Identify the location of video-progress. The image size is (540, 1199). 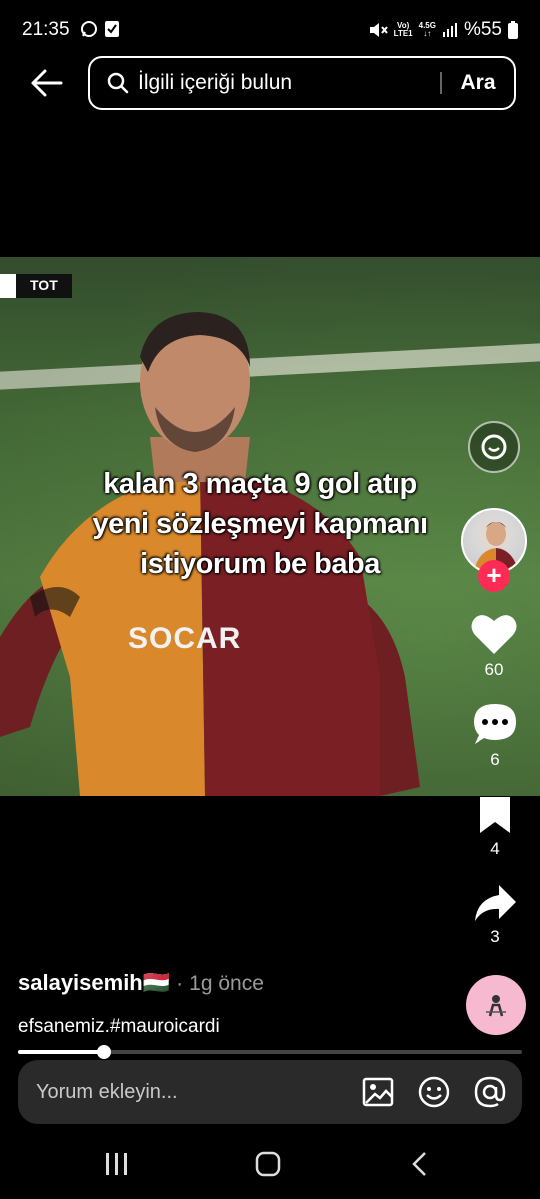
(270, 1052).